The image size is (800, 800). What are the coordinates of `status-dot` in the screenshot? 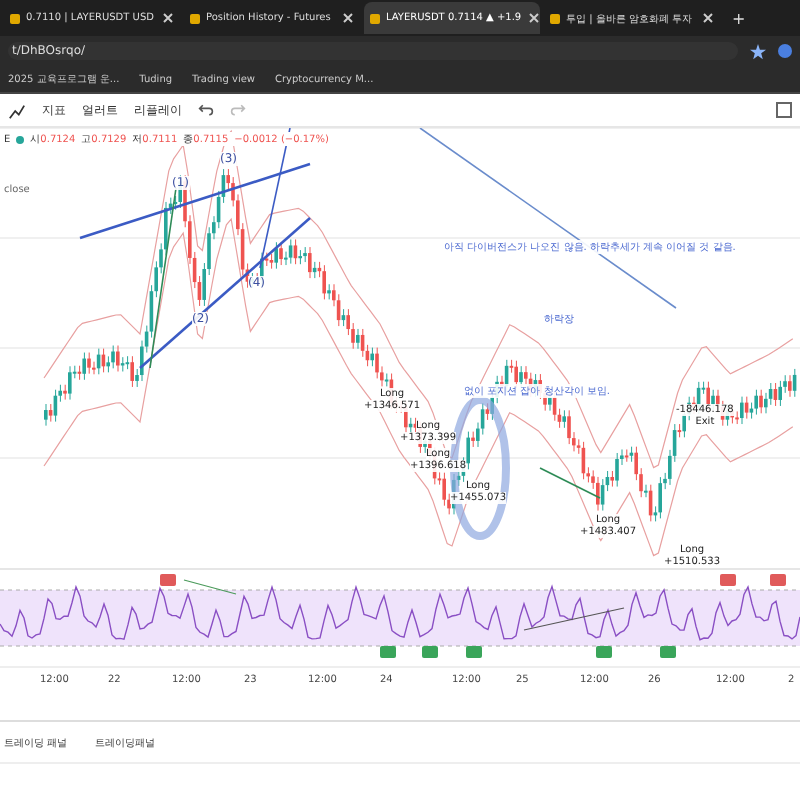 It's located at (20, 139).